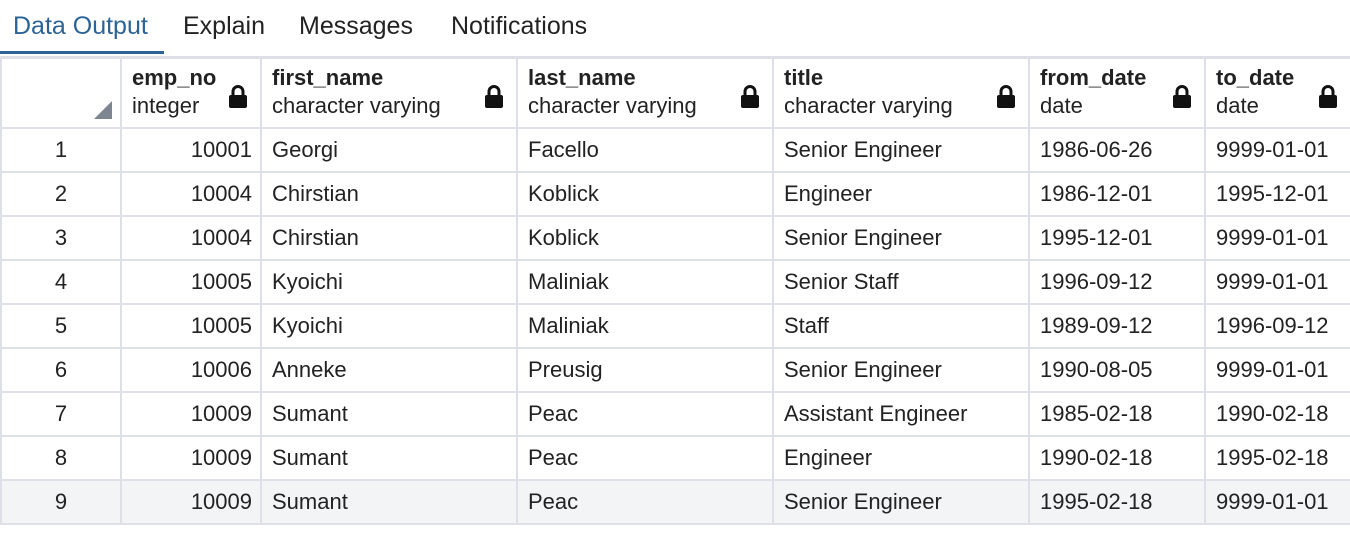 This screenshot has height=536, width=1350. I want to click on cell-first-name: Georgi, so click(389, 150).